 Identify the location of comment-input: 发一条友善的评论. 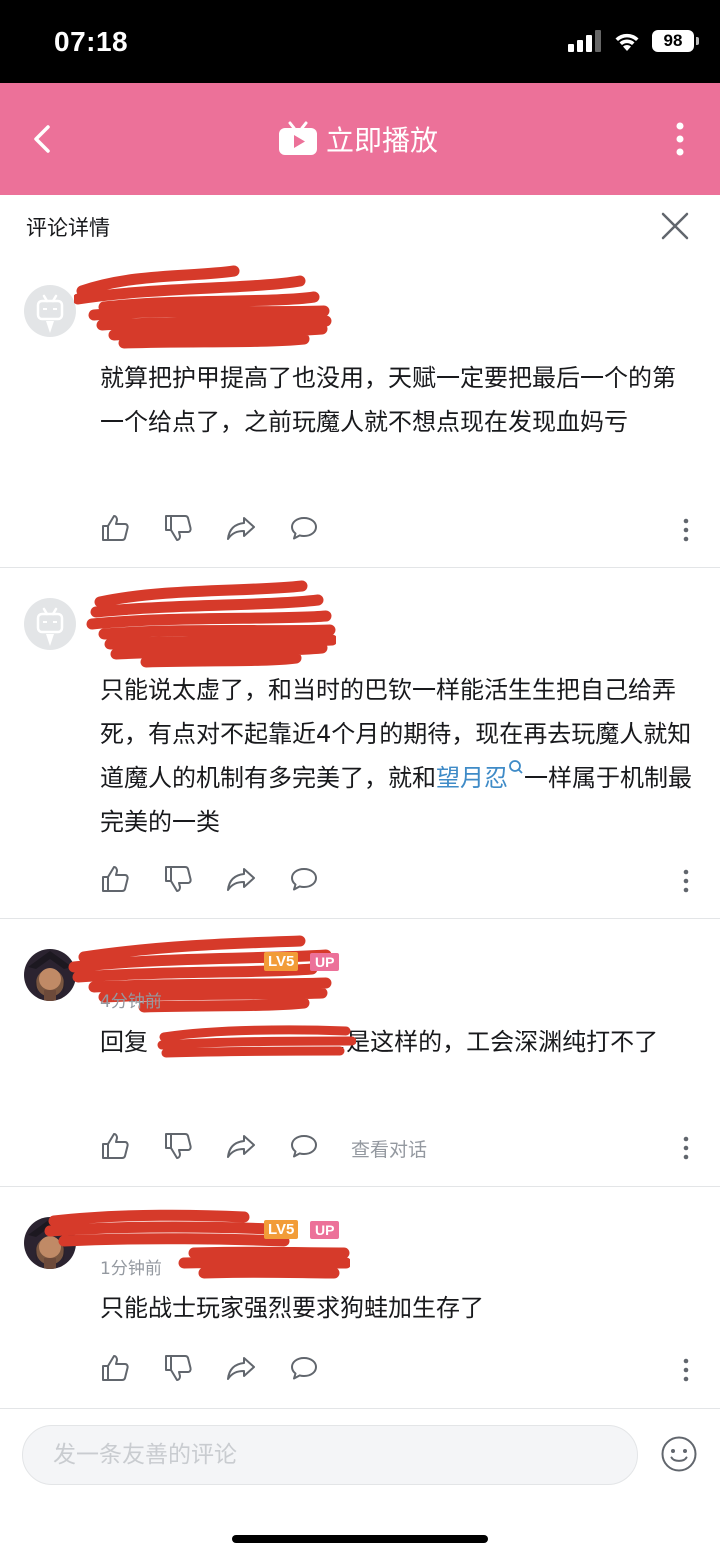
(330, 1455).